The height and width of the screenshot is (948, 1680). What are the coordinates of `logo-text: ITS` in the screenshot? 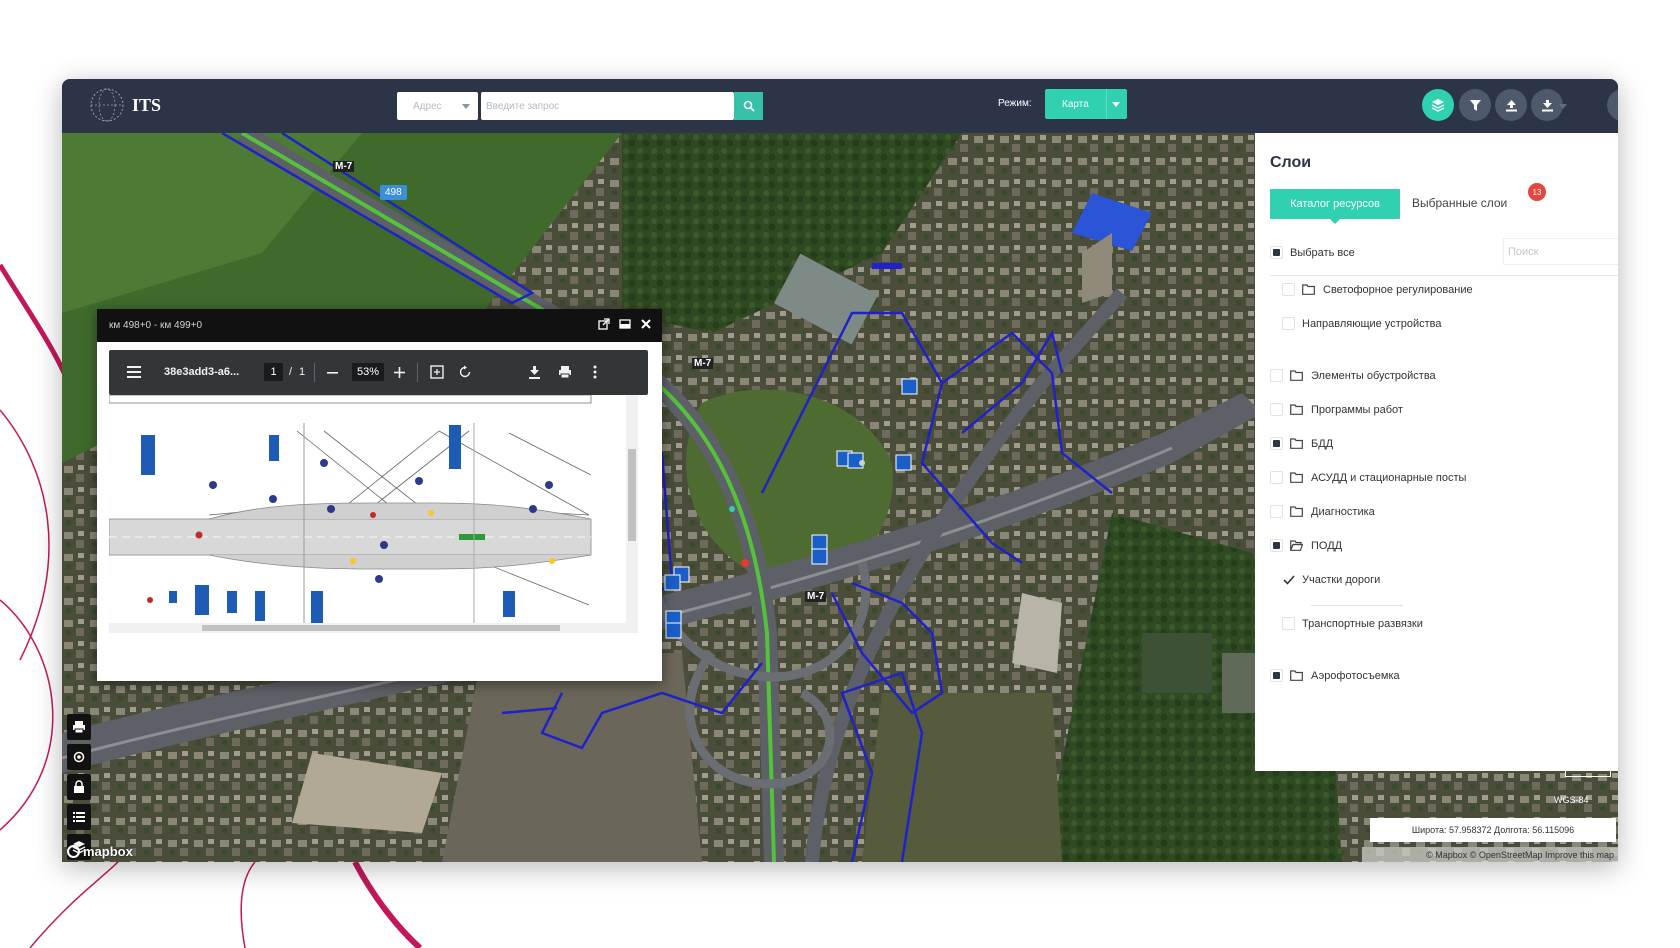 It's located at (147, 104).